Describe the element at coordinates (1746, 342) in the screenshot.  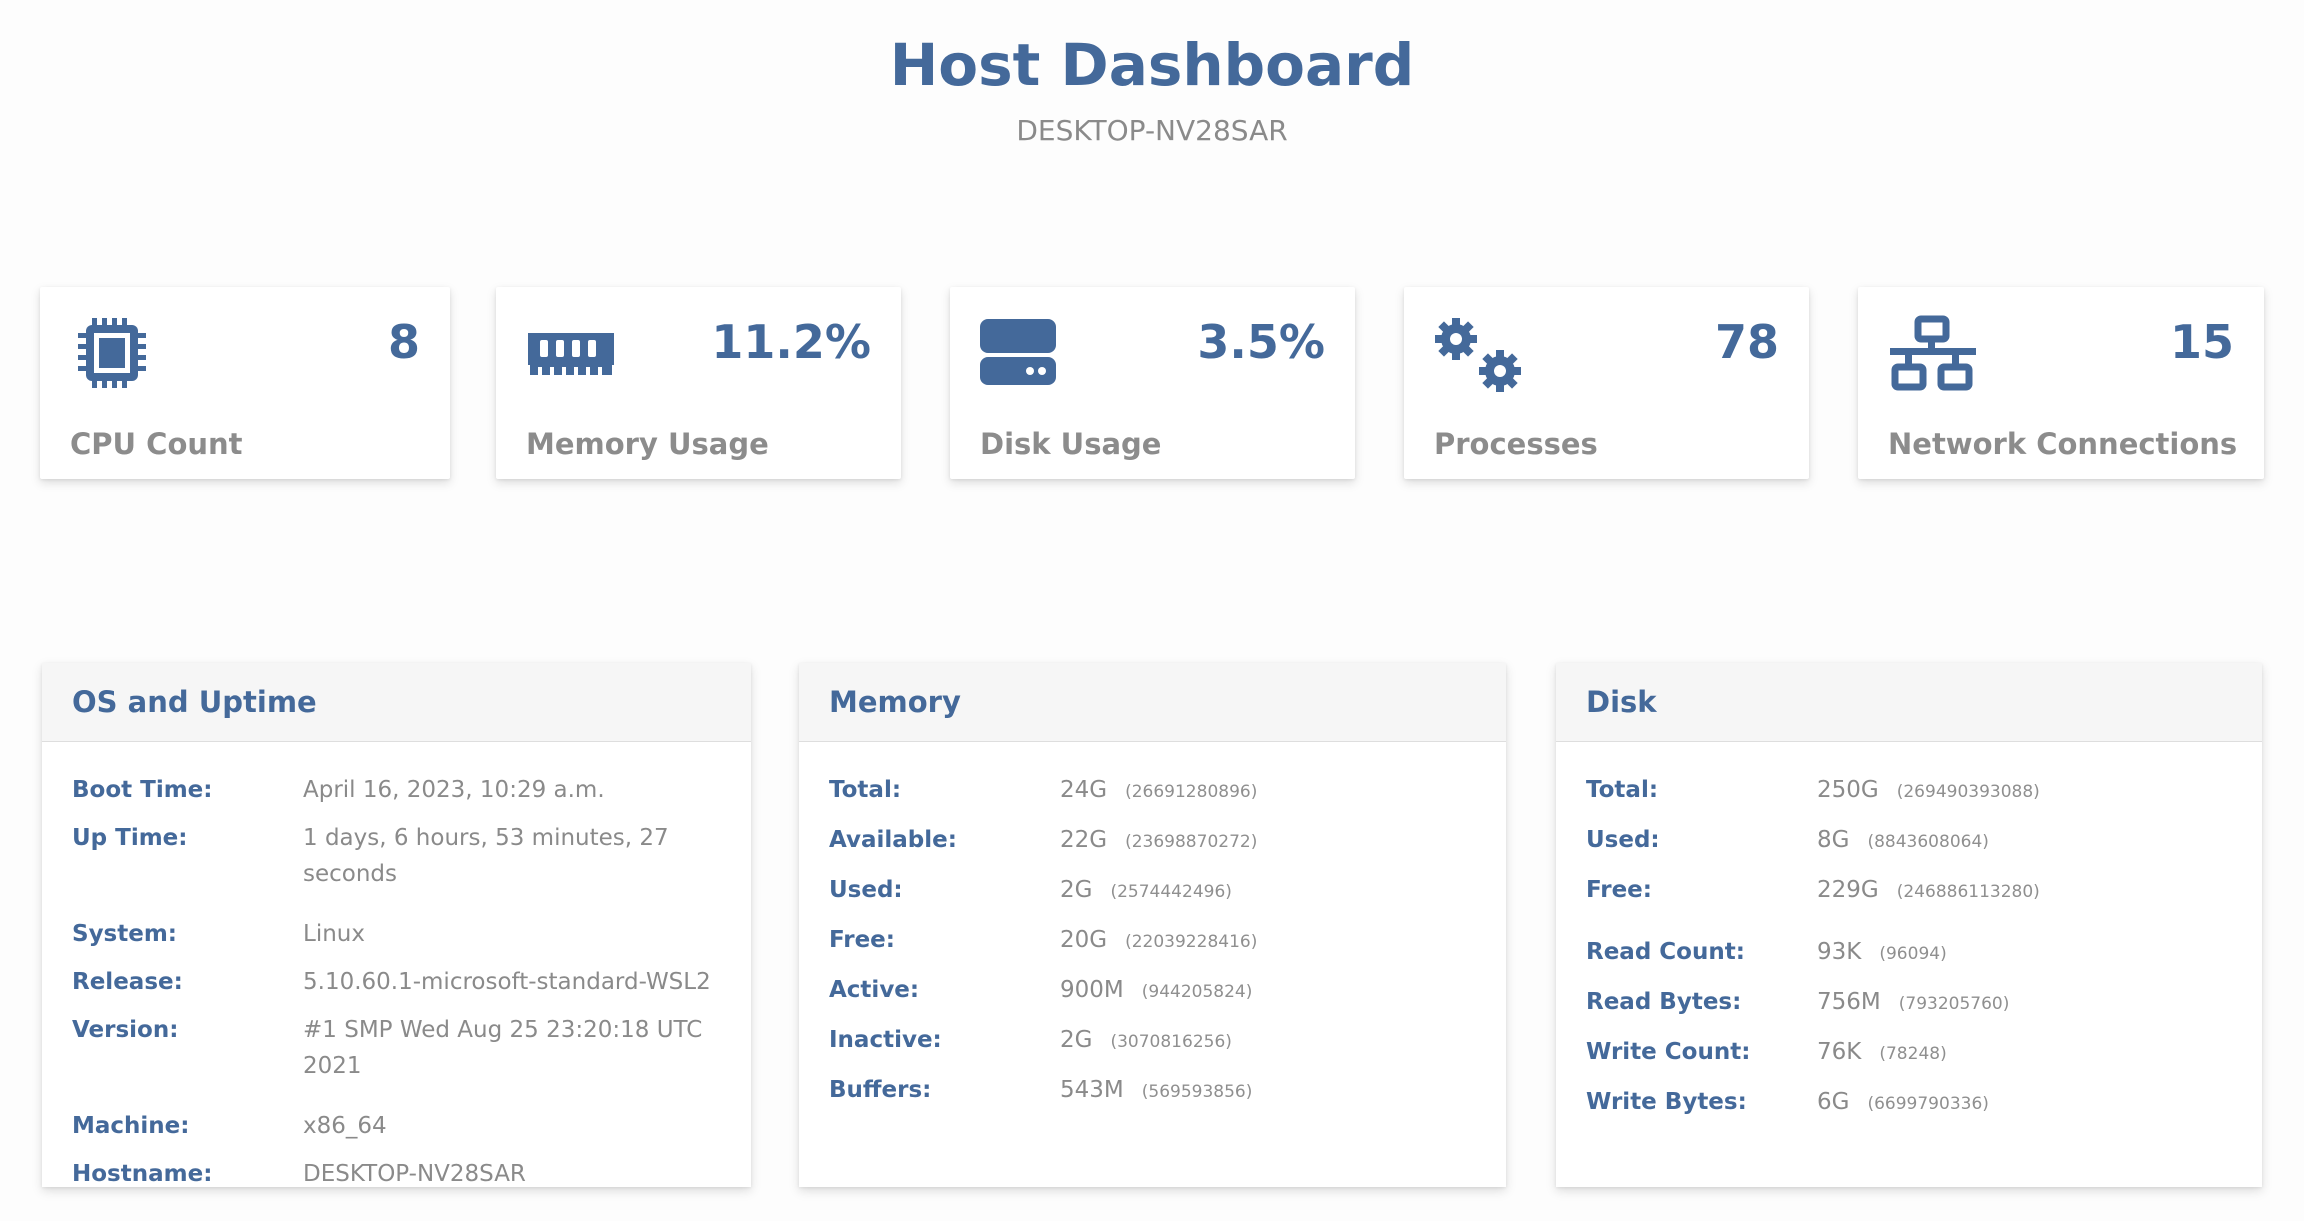
I see `processes-value: 78` at that location.